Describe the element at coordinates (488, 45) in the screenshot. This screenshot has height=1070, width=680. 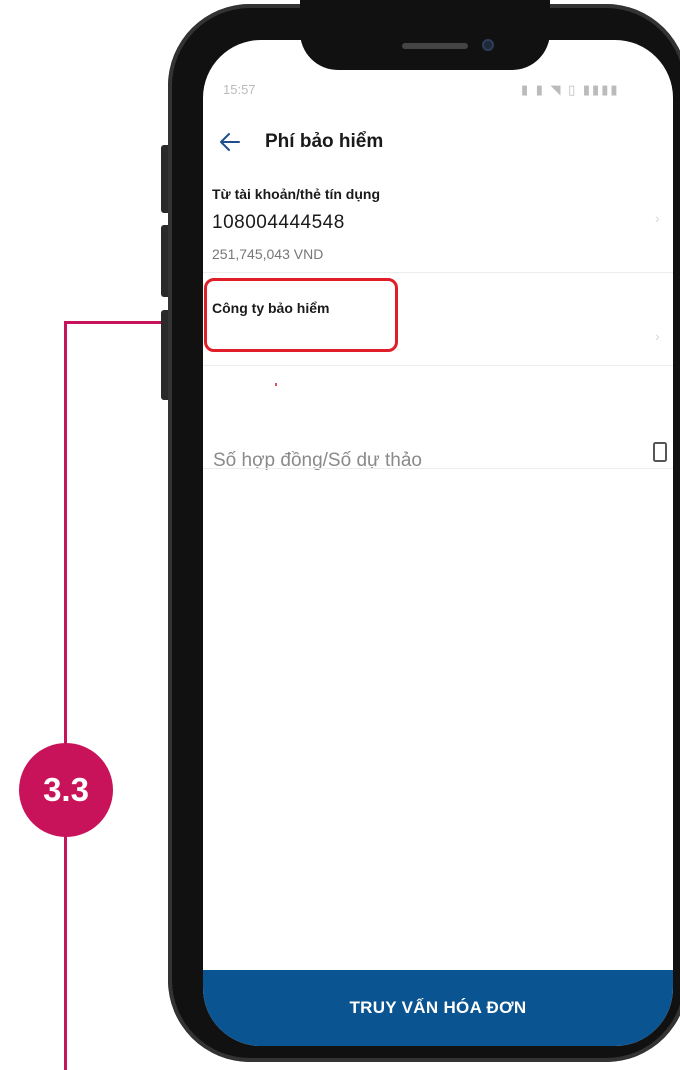
I see `front-camera` at that location.